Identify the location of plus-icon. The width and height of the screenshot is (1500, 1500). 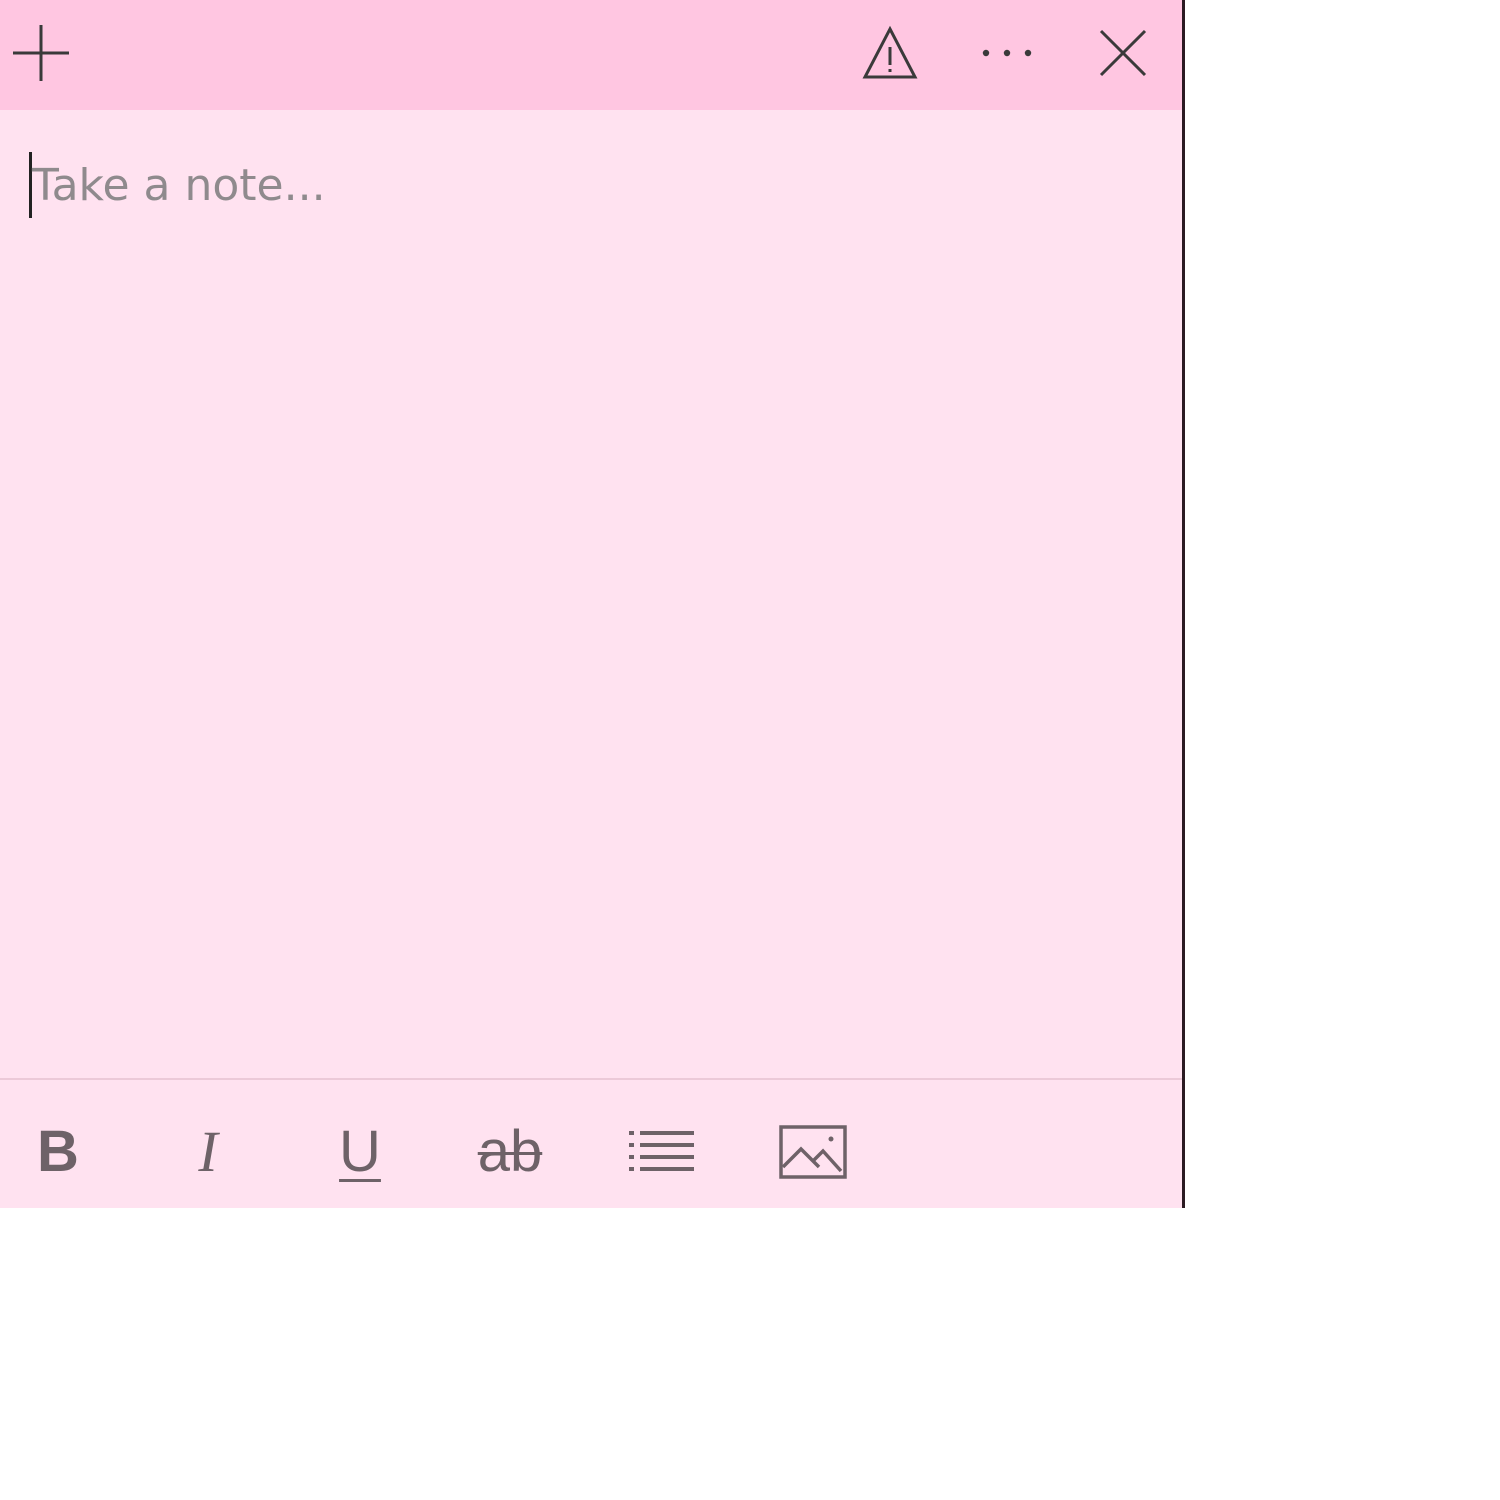
(41, 53).